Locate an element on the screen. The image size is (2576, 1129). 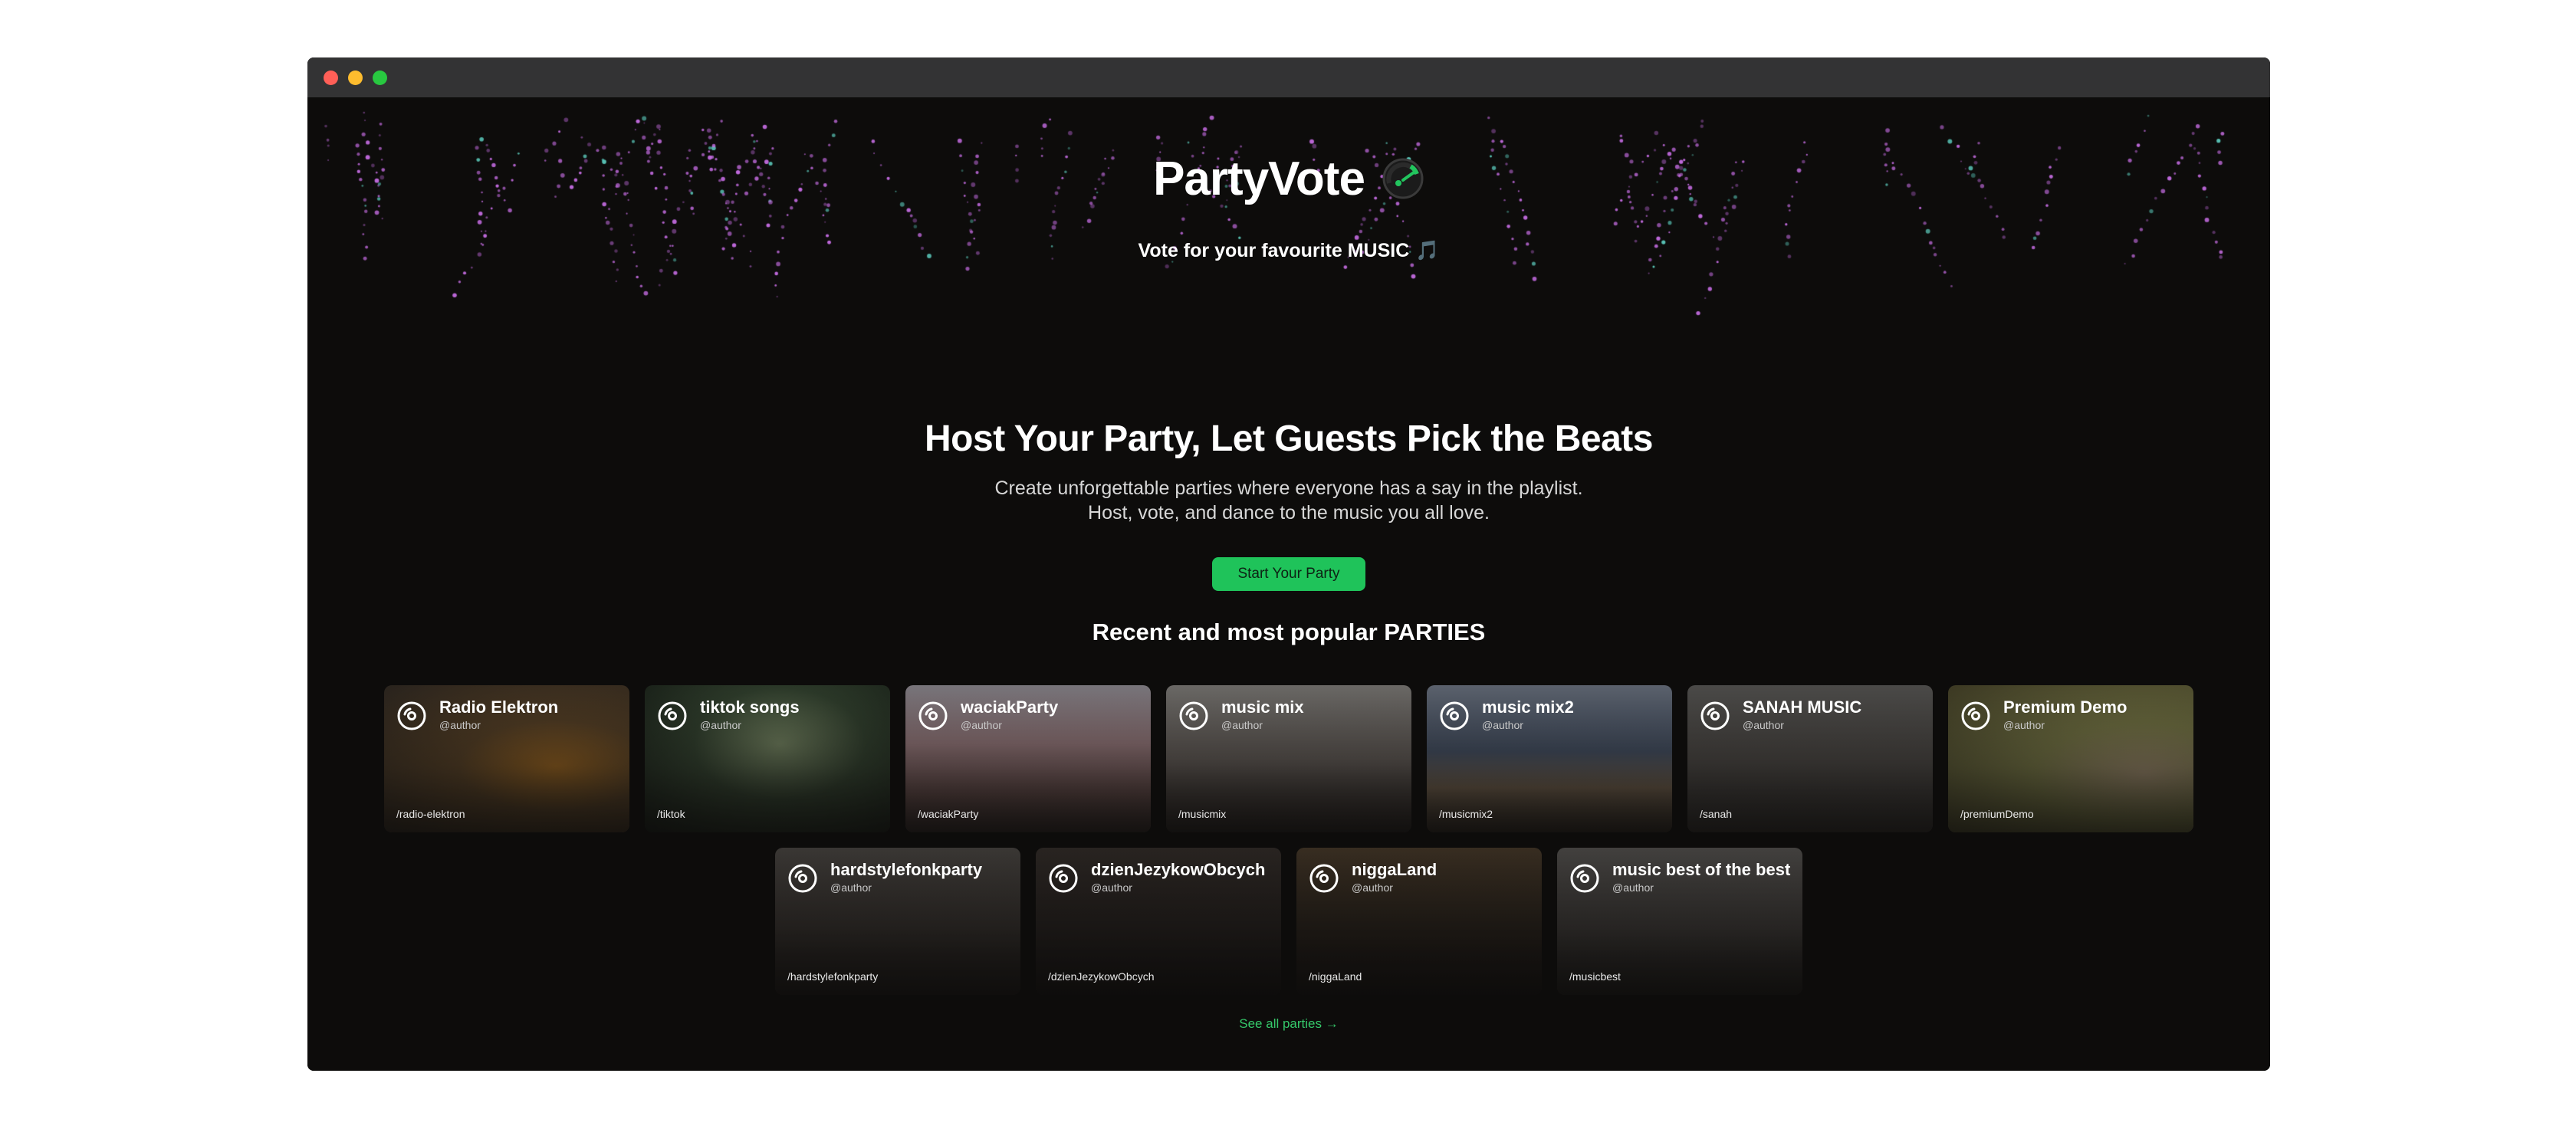
speedometer-icon is located at coordinates (1403, 178).